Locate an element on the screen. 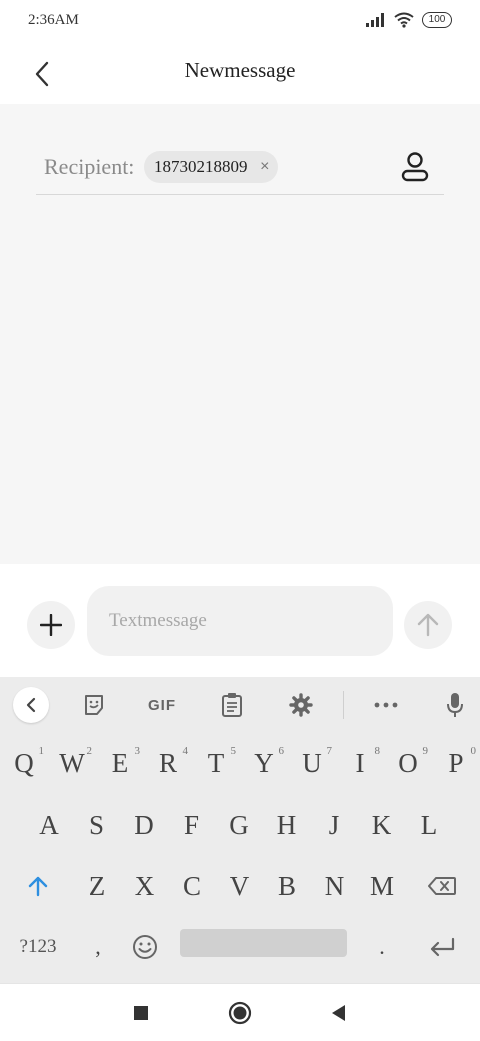 Image resolution: width=480 pixels, height=1041 pixels. settings-button is located at coordinates (301, 705).